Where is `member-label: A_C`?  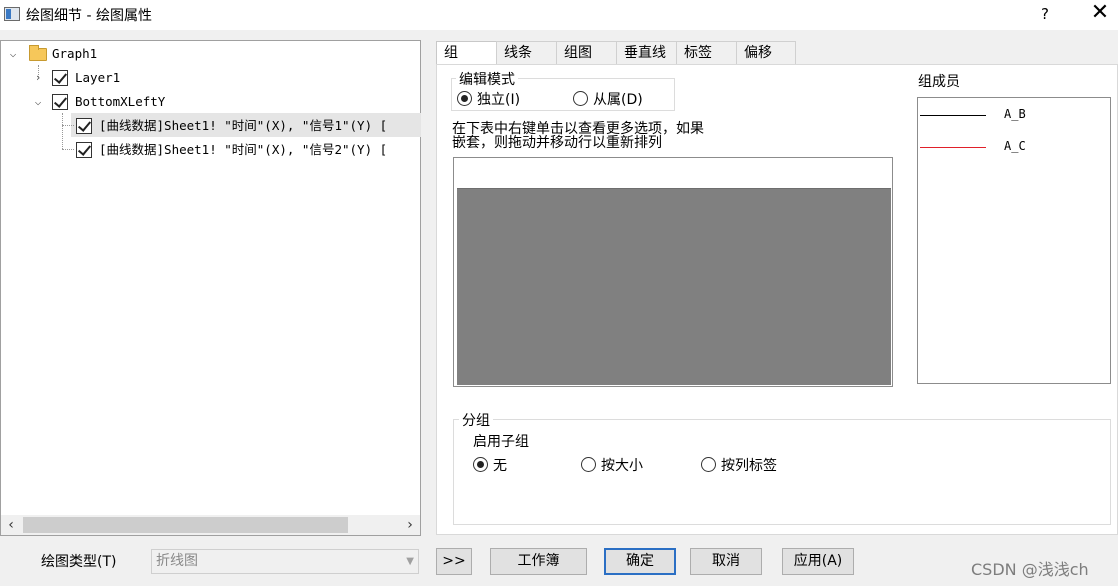
member-label: A_C is located at coordinates (1015, 146).